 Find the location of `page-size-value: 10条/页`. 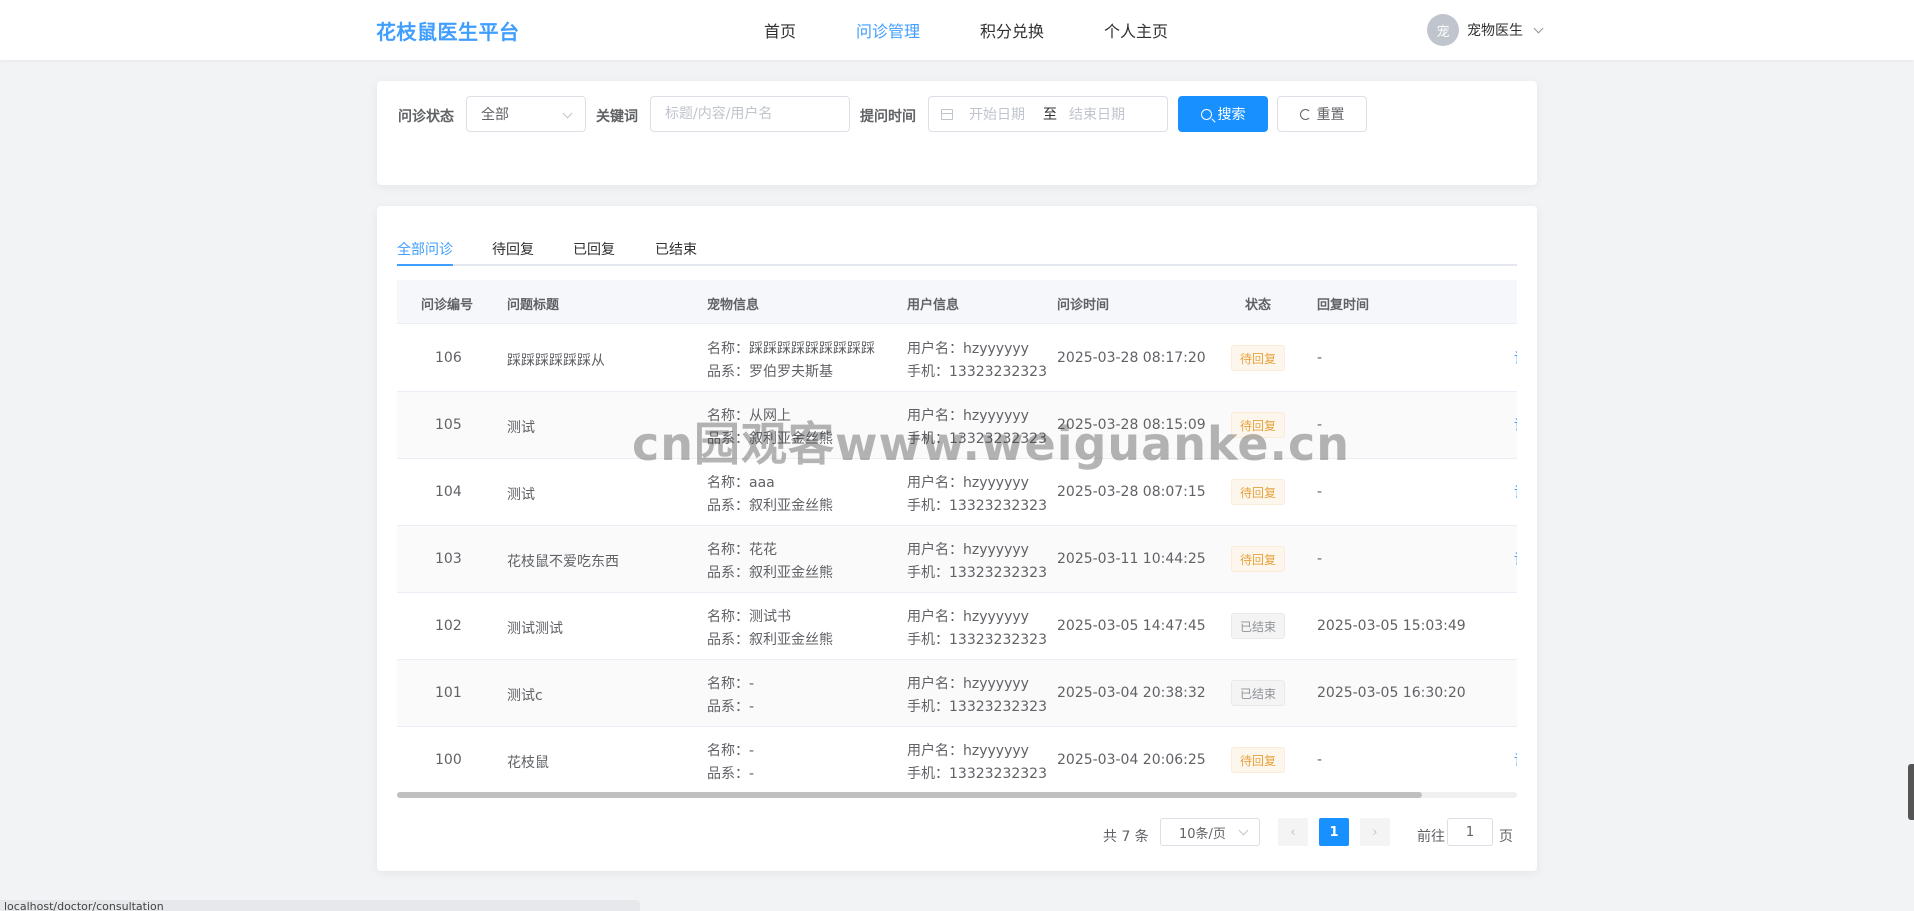

page-size-value: 10条/页 is located at coordinates (1202, 834).